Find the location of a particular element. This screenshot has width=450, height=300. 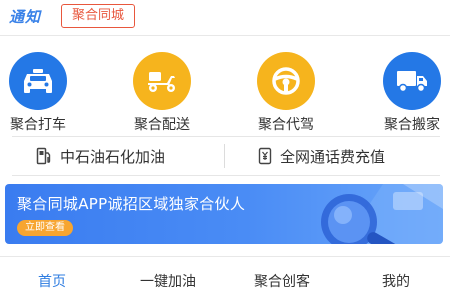

steering-wheel-icon is located at coordinates (286, 81).